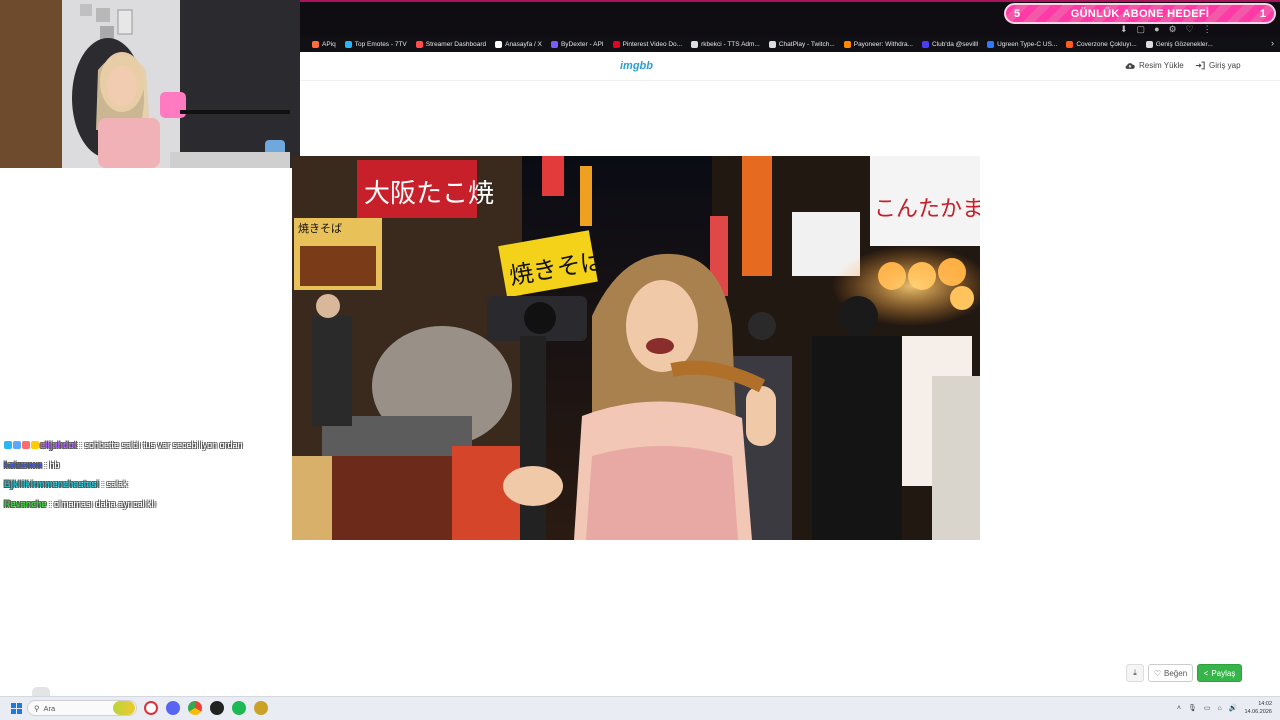 The height and width of the screenshot is (720, 1280). What do you see at coordinates (49, 708) in the screenshot?
I see `taskbar-search-placeholder: Ara` at bounding box center [49, 708].